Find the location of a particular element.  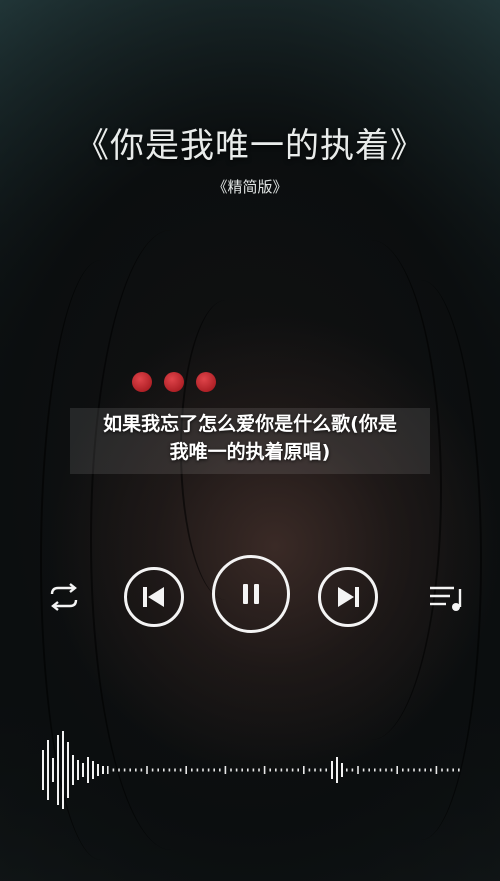

previous-button is located at coordinates (154, 597).